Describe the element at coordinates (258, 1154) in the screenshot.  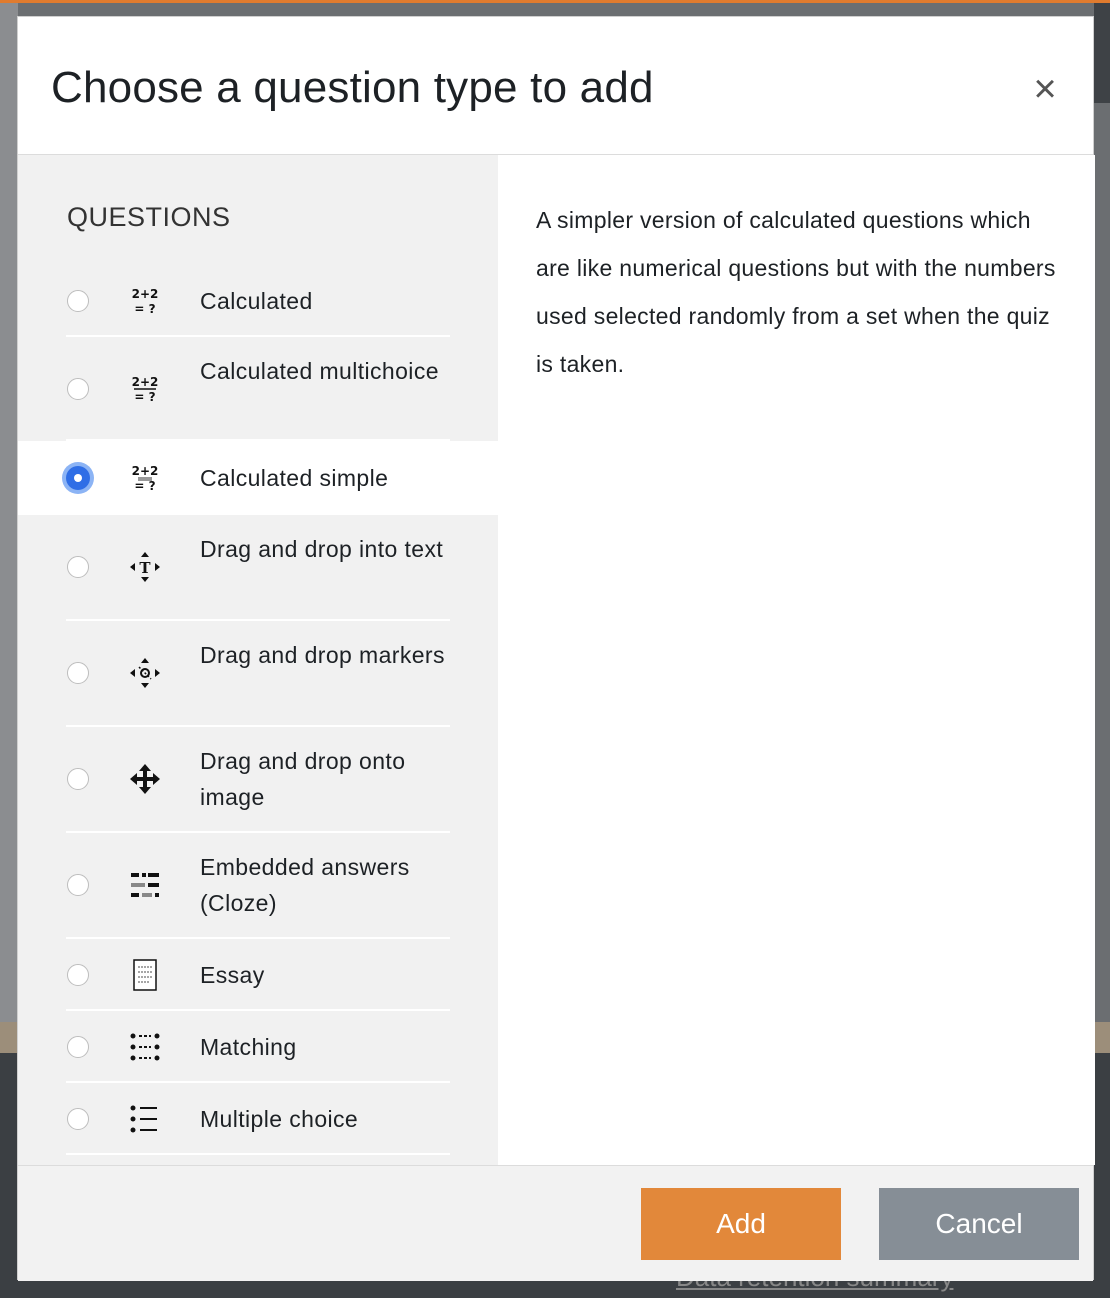
I see `option-divider` at that location.